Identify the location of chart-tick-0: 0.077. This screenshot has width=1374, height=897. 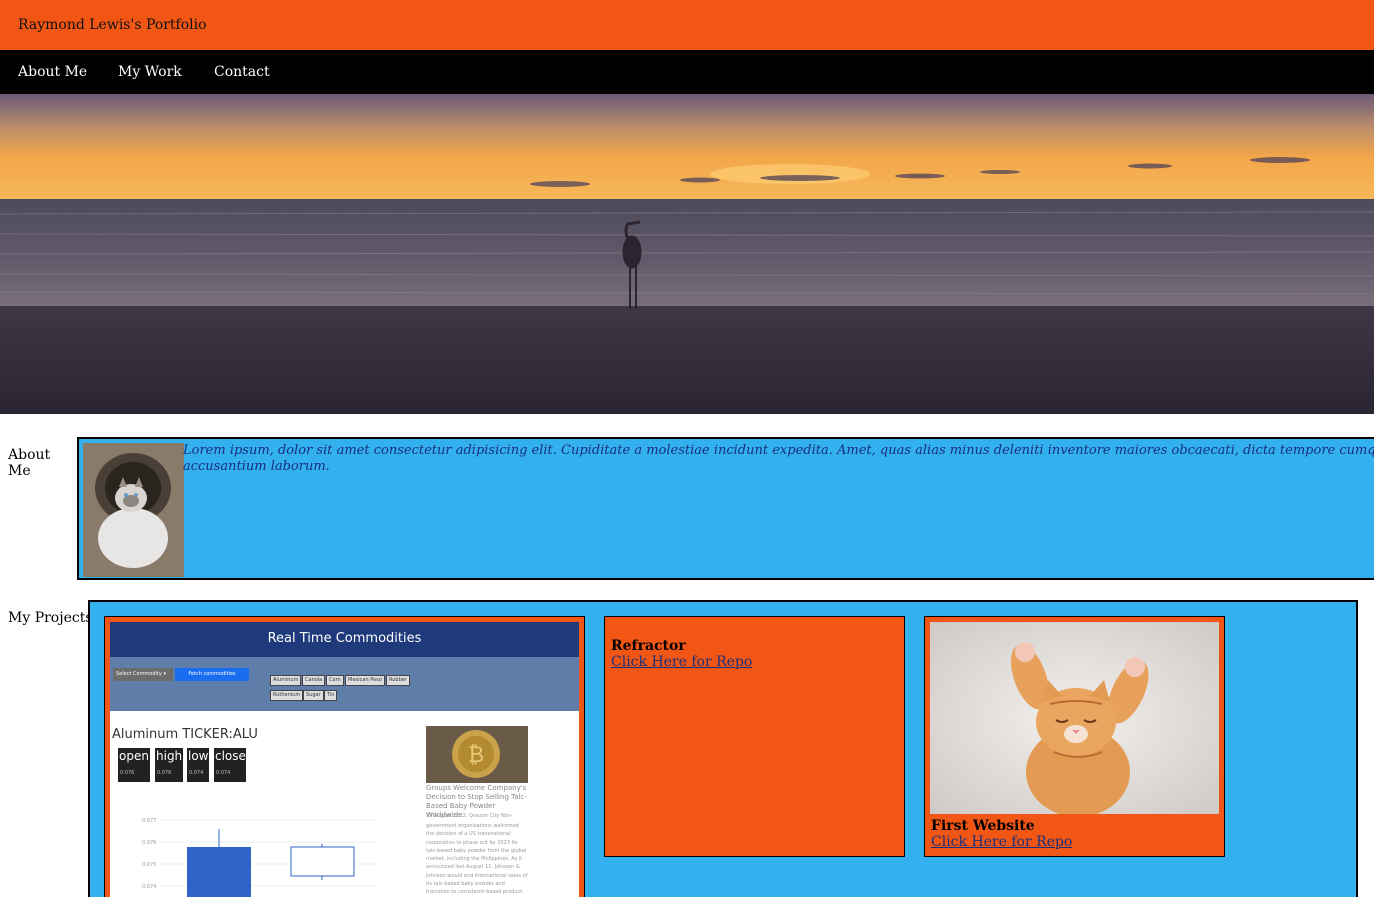
(149, 821).